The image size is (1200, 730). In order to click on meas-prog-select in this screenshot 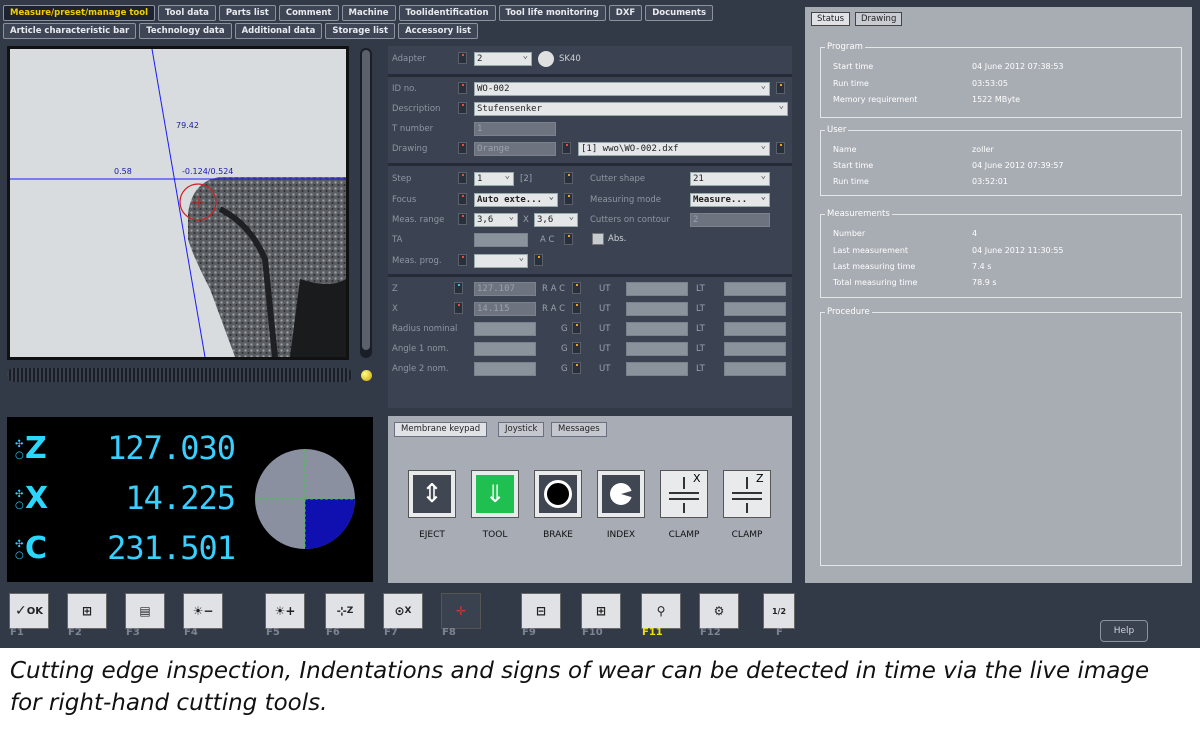, I will do `click(501, 261)`.